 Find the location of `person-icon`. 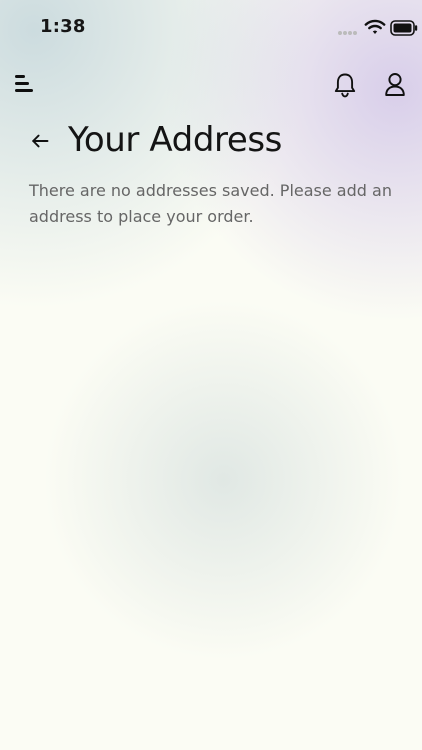

person-icon is located at coordinates (395, 85).